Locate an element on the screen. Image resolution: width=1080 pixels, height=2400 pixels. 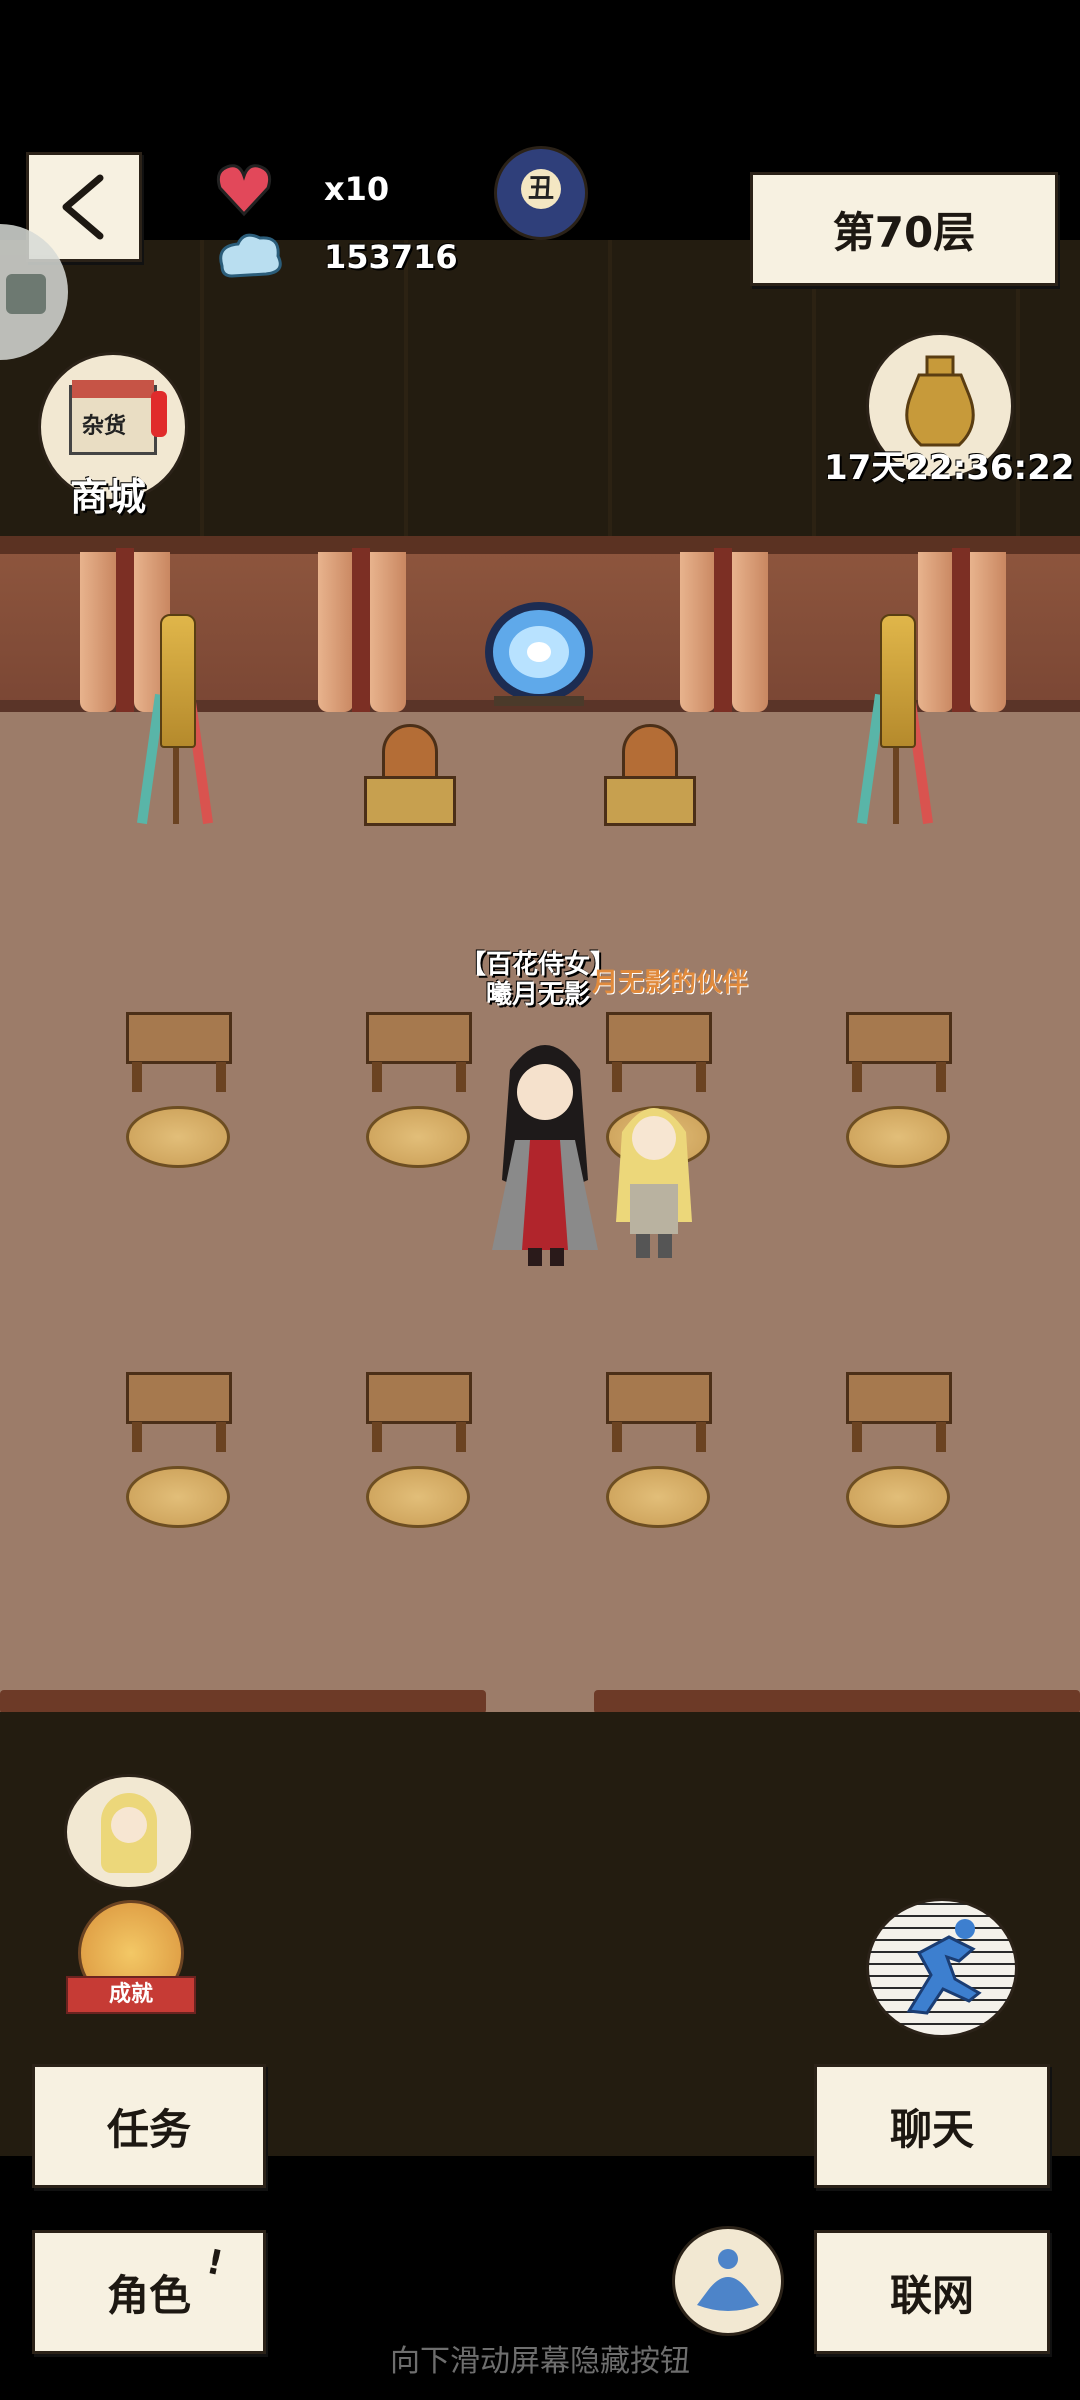
partner-character is located at coordinates (654, 1177).